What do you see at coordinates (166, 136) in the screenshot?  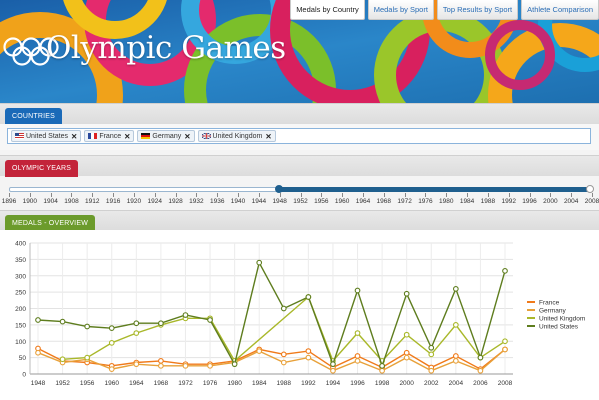 I see `country-chip-germany: Germany ✕` at bounding box center [166, 136].